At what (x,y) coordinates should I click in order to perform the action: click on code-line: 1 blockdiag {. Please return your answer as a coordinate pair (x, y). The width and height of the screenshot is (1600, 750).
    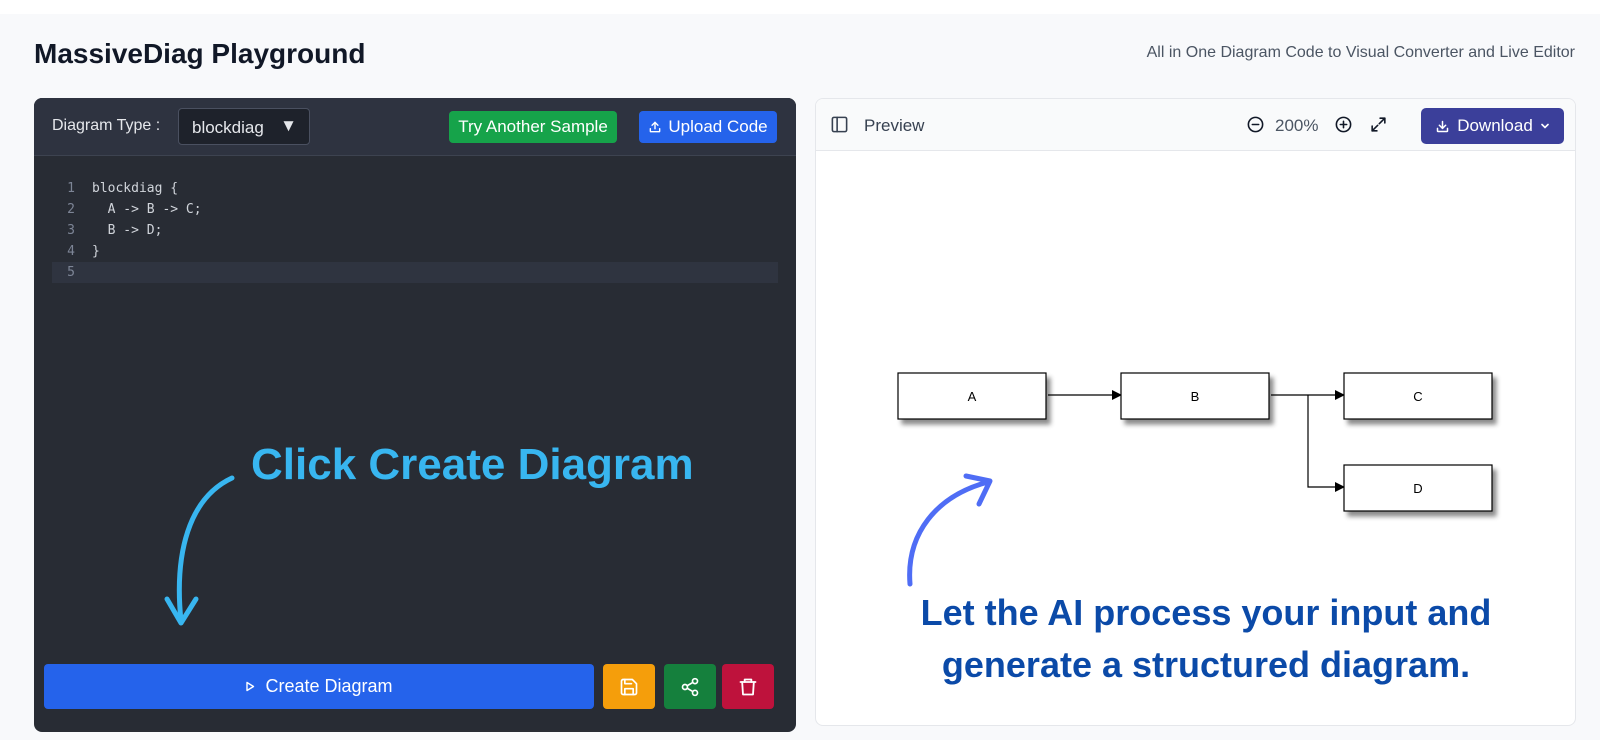
    Looking at the image, I should click on (415, 188).